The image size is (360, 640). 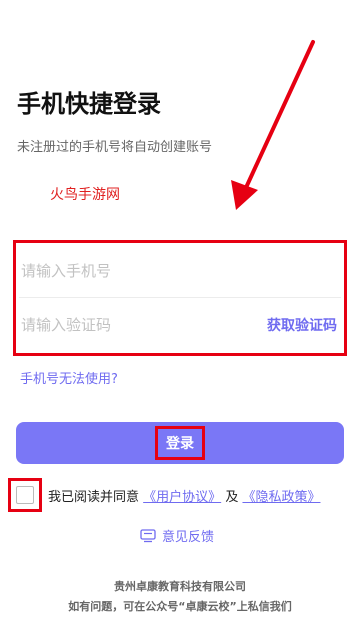 What do you see at coordinates (94, 497) in the screenshot?
I see `agreement-prefix: 我已阅读并同意` at bounding box center [94, 497].